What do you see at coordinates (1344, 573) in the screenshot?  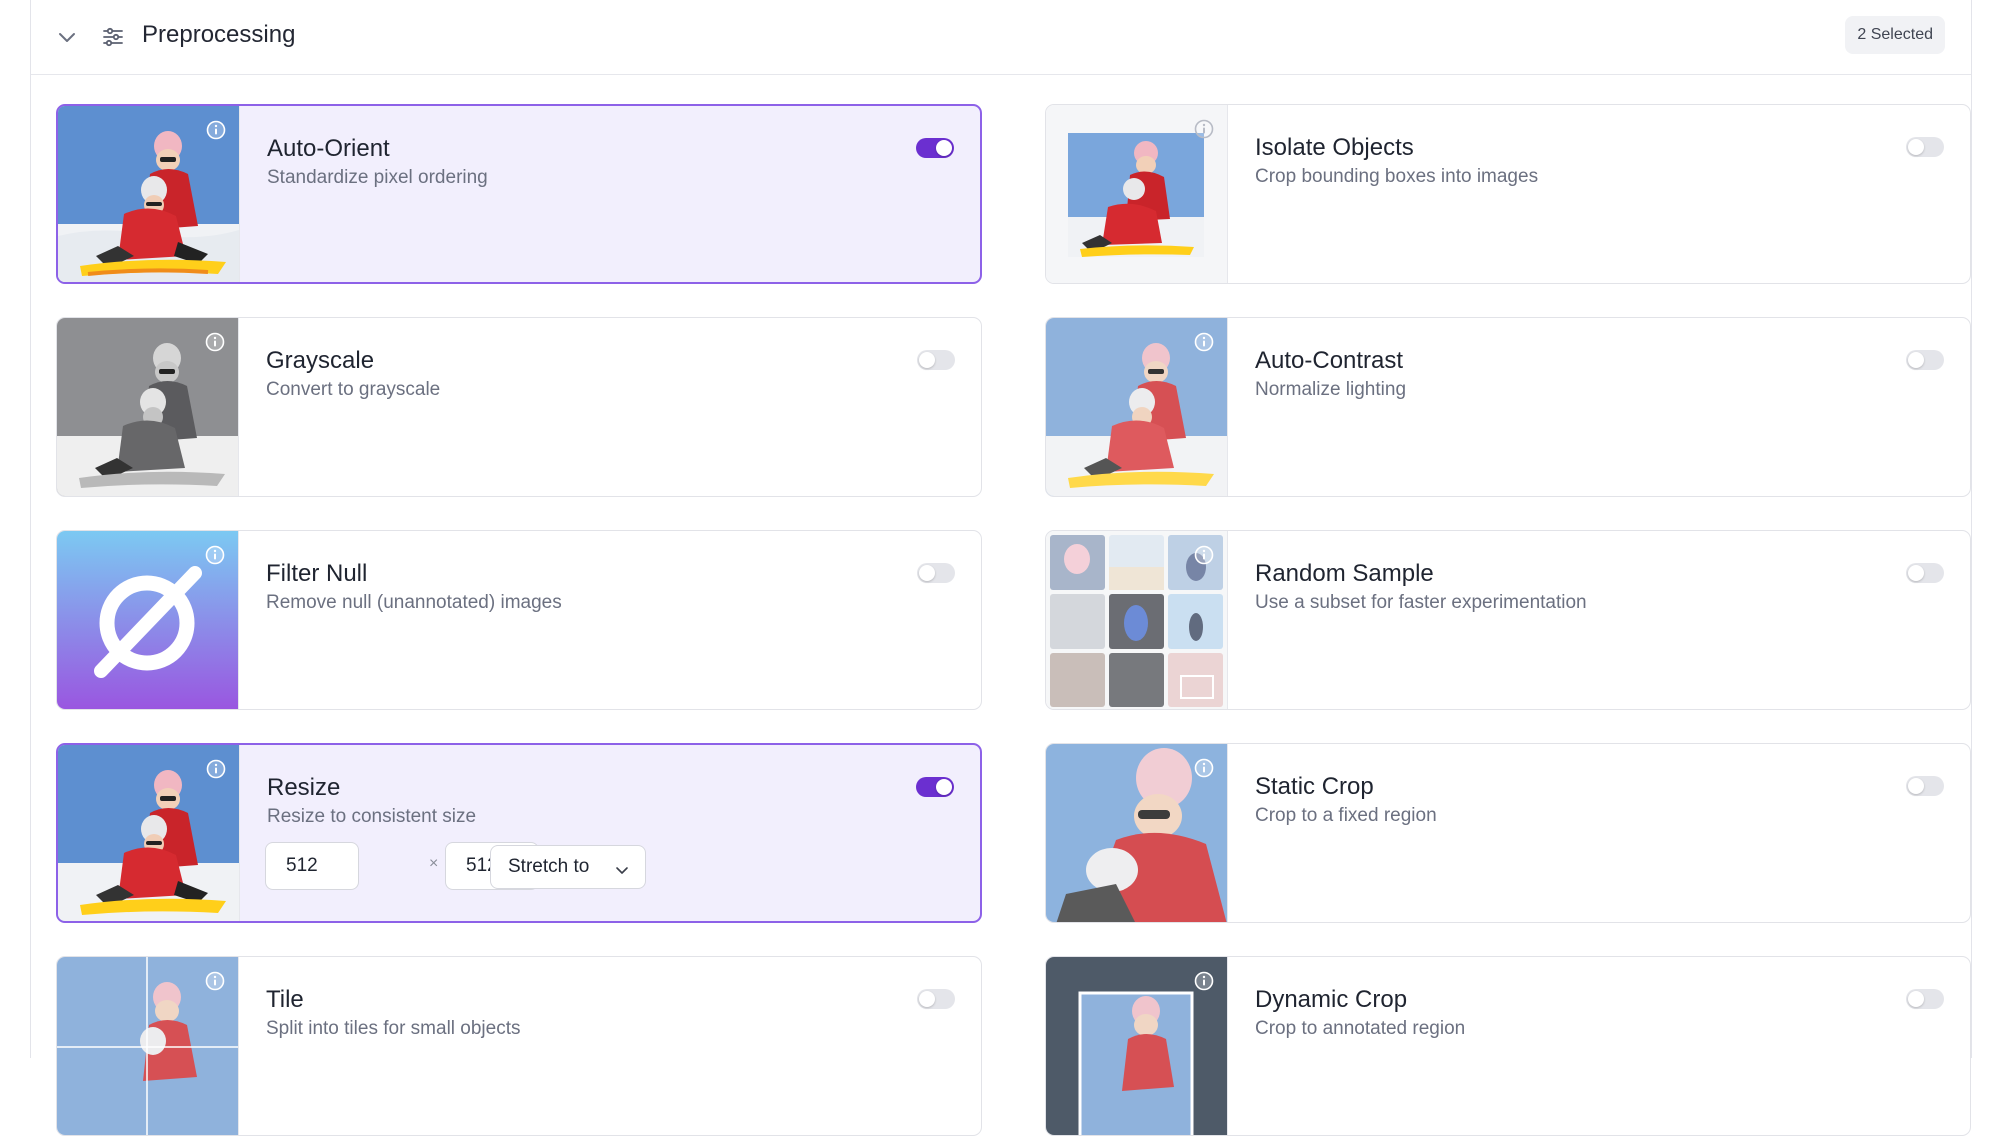 I see `option-title: Random Sample` at bounding box center [1344, 573].